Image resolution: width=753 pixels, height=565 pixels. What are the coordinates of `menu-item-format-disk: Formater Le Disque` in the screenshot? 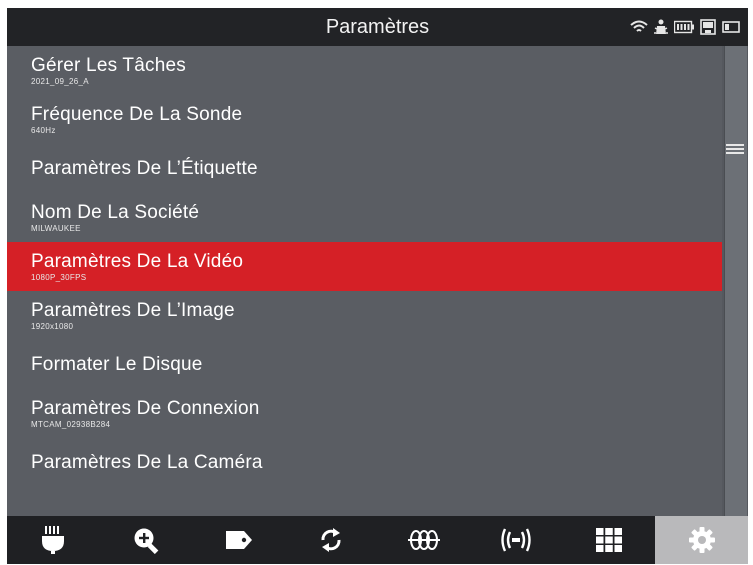 It's located at (364, 364).